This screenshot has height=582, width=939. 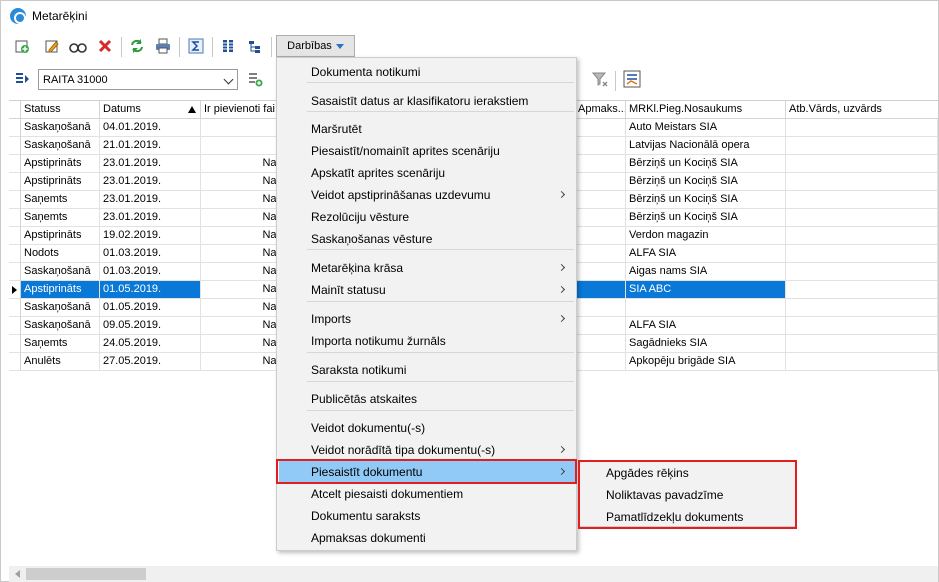 What do you see at coordinates (427, 428) in the screenshot?
I see `menu-item: Veidot dokumentu(-s)` at bounding box center [427, 428].